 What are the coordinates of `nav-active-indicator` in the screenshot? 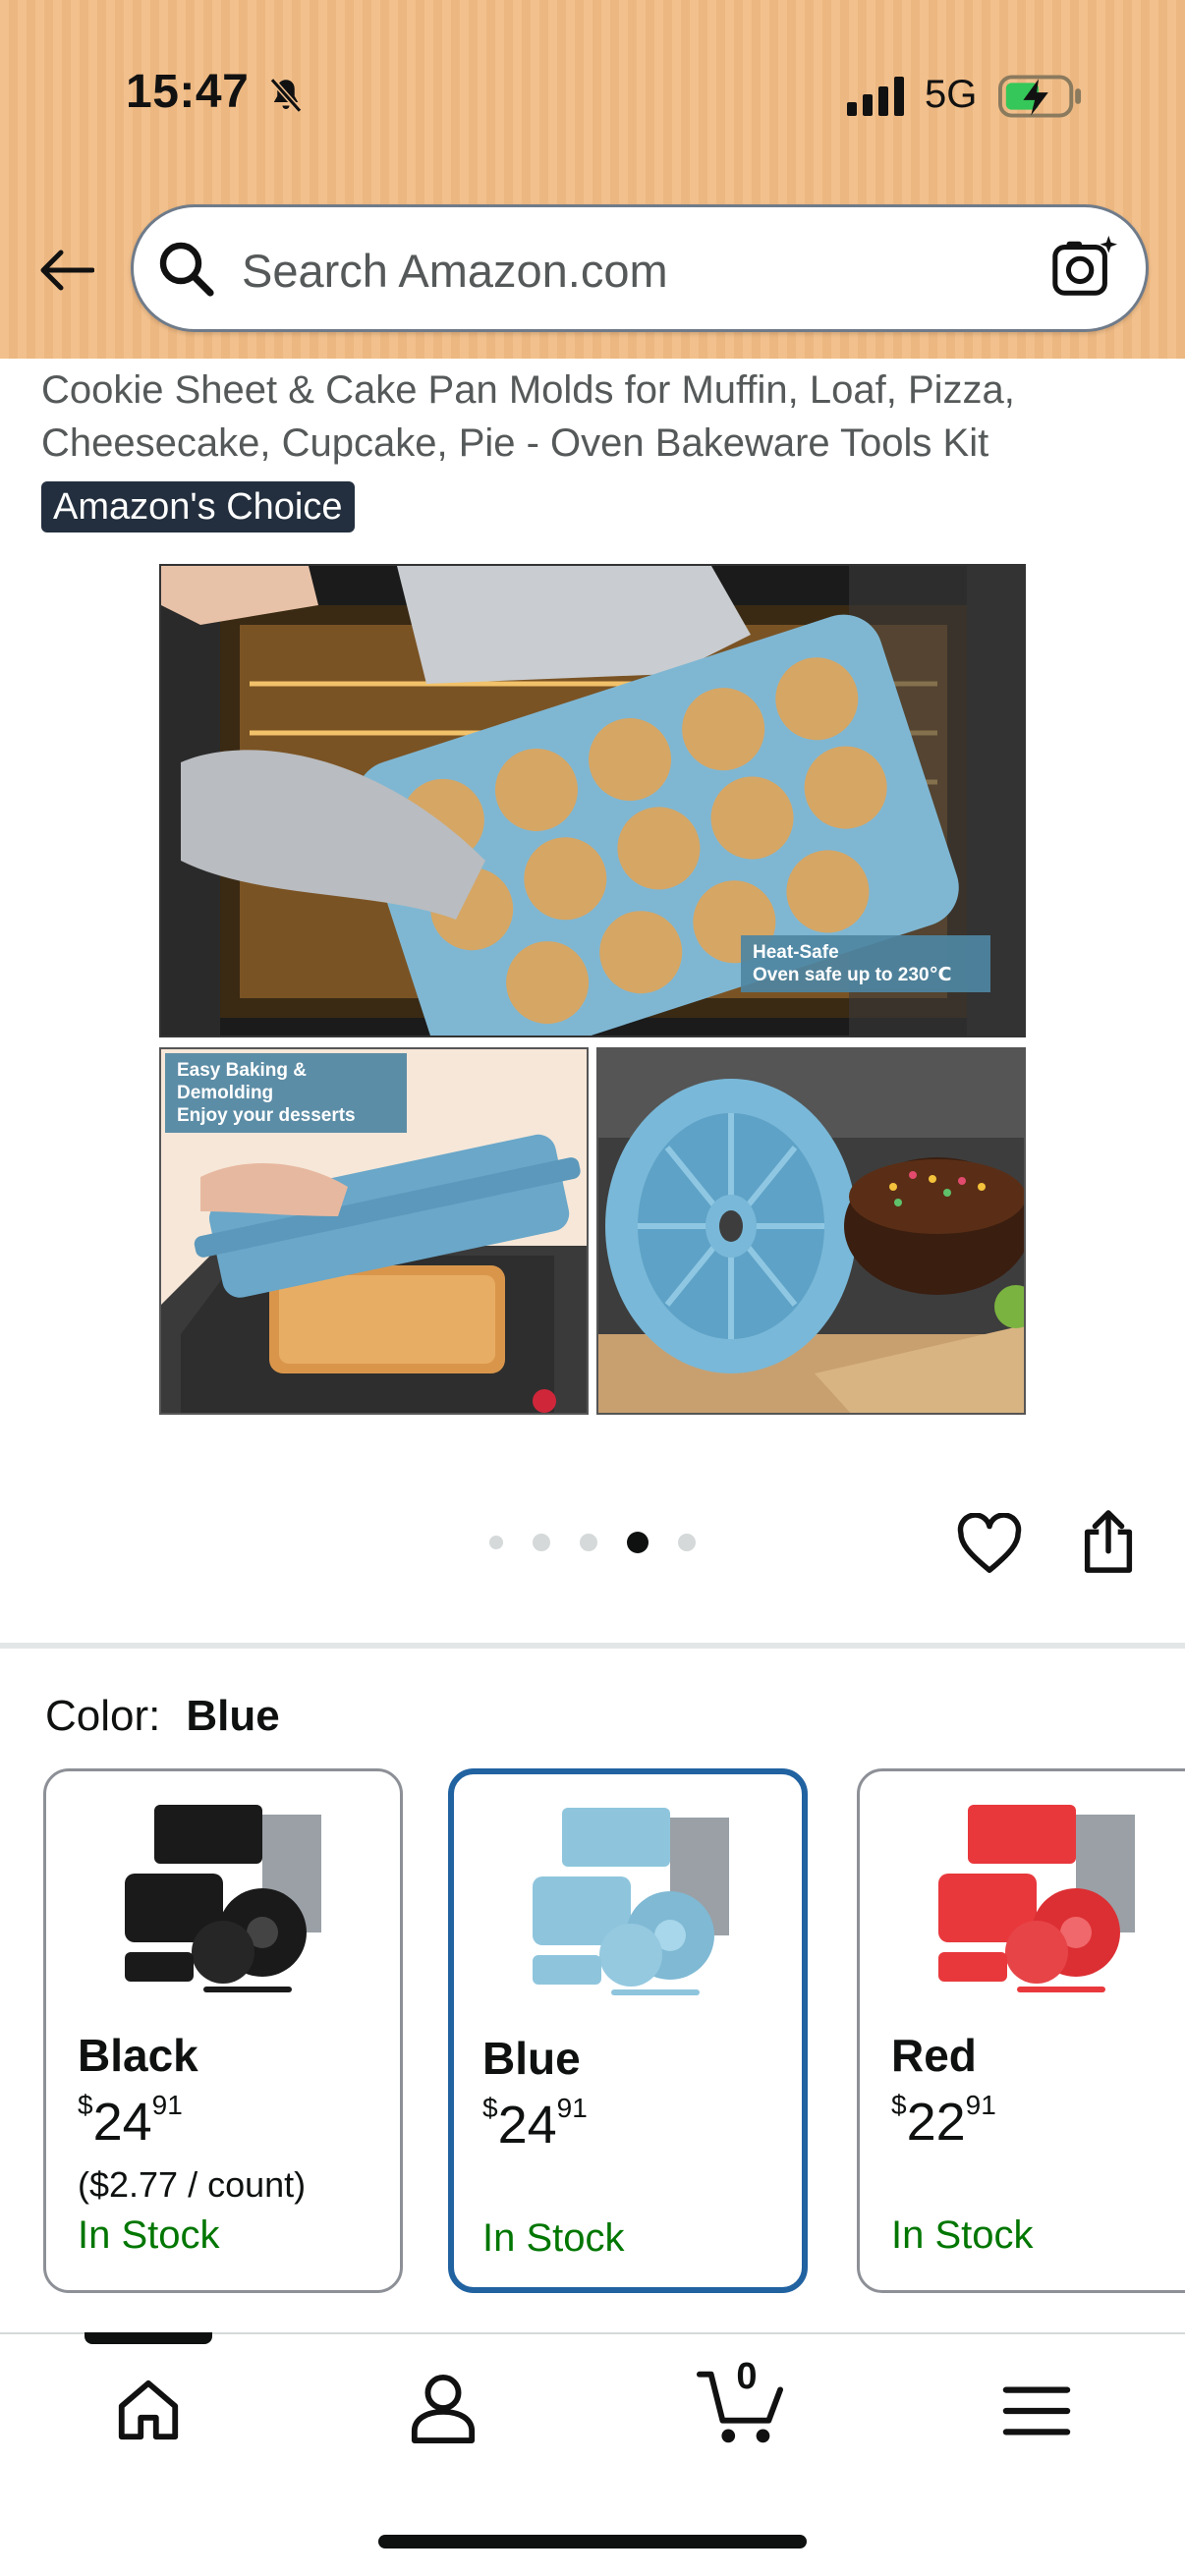 It's located at (149, 2338).